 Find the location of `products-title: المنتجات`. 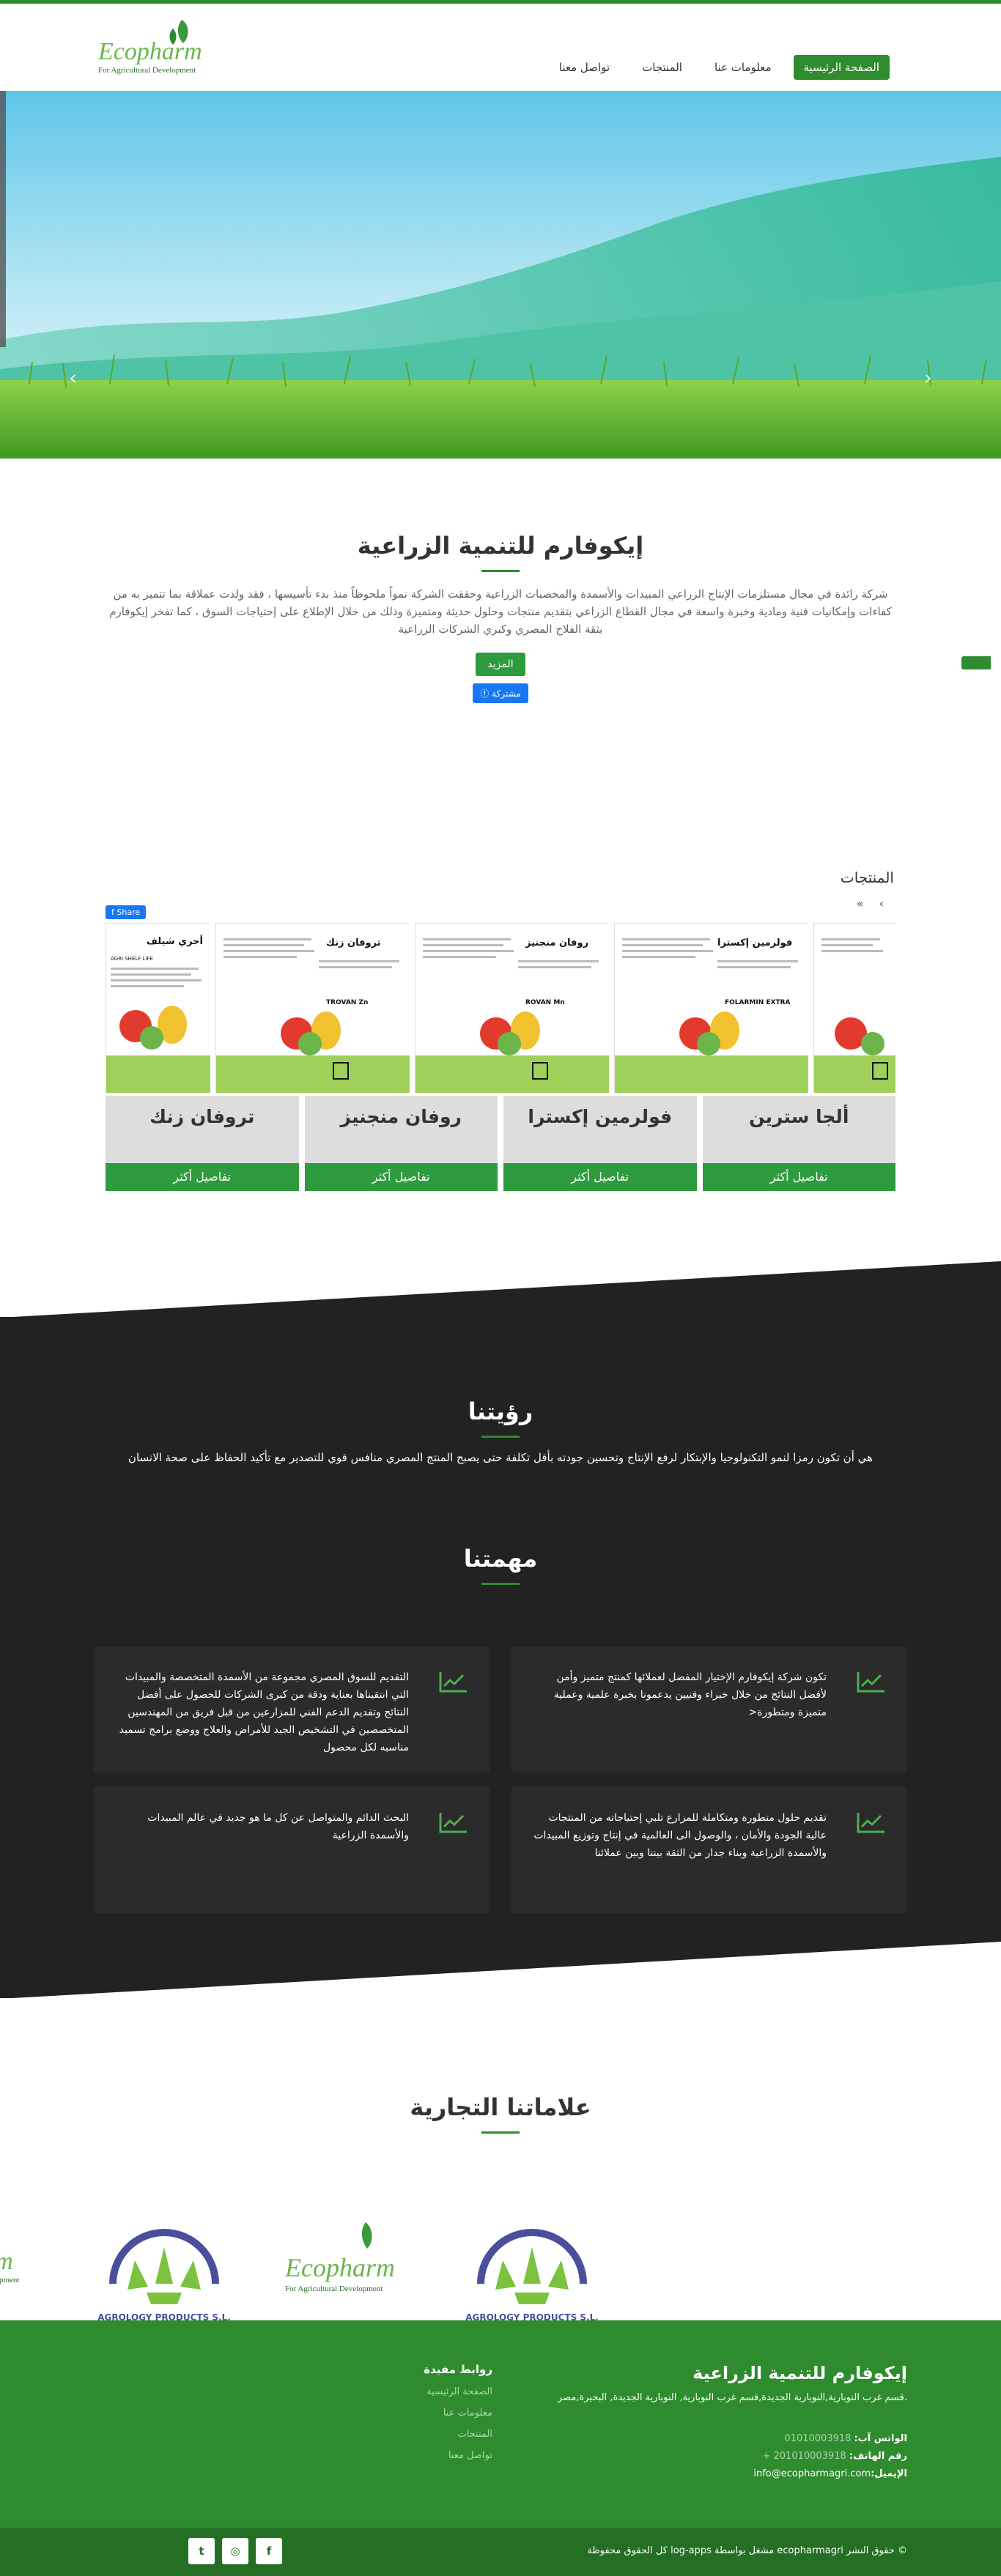

products-title: المنتجات is located at coordinates (867, 877).